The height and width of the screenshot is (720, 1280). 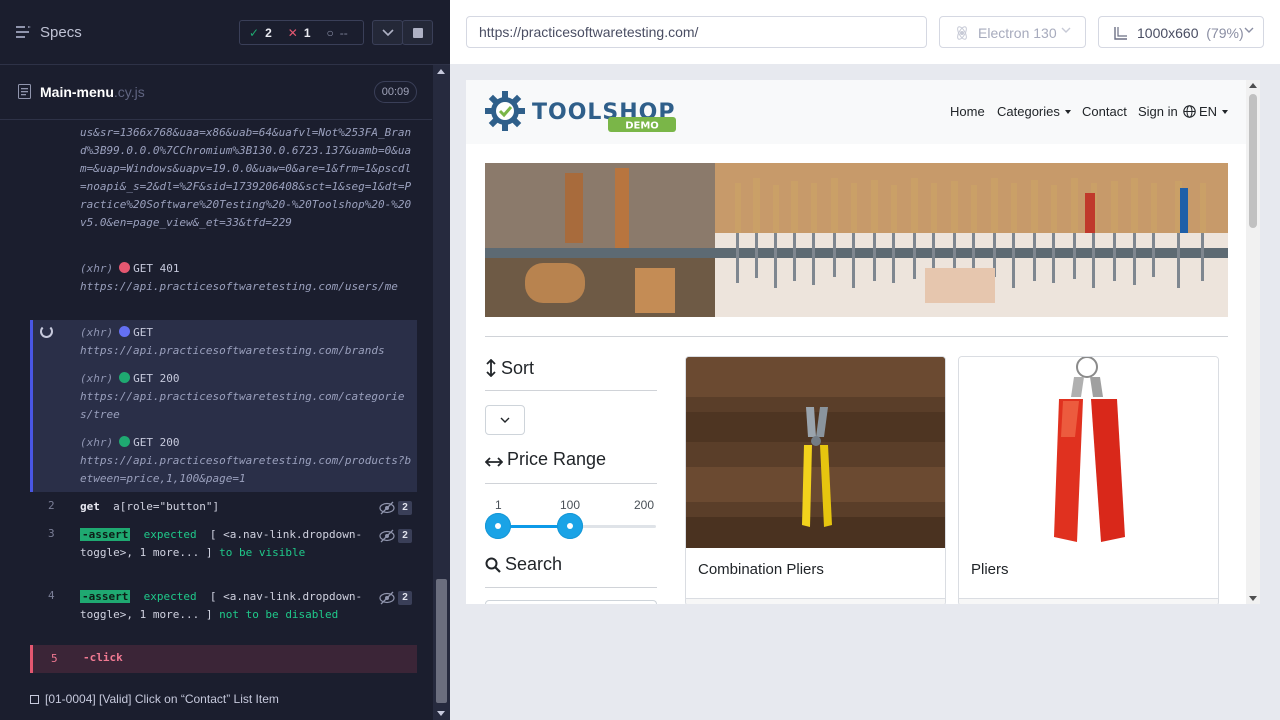 I want to click on spec-duration: 00:09, so click(x=395, y=92).